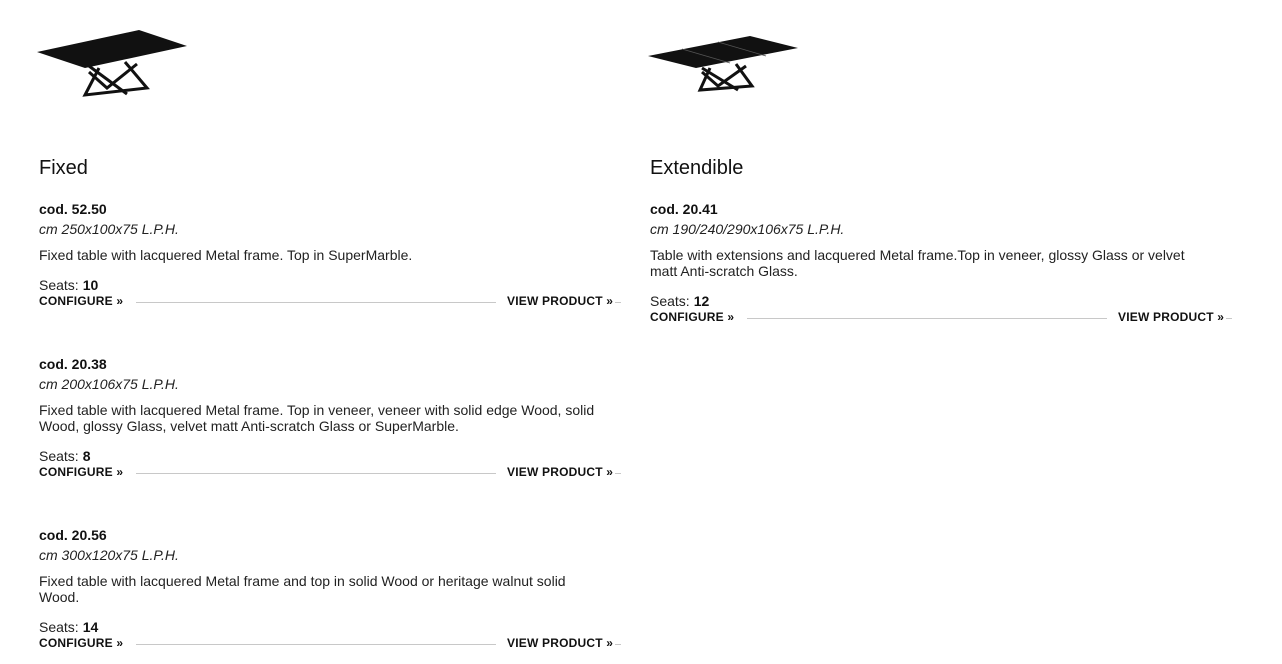 The image size is (1282, 664). I want to click on product-code: cod. 20.56, so click(73, 535).